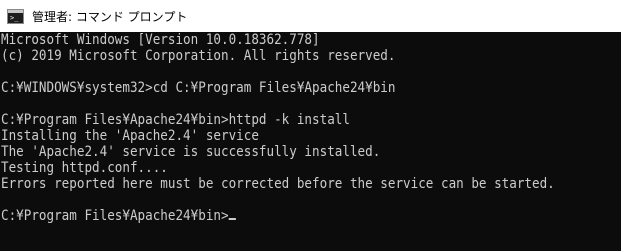 This screenshot has height=251, width=621. Describe the element at coordinates (280, 216) in the screenshot. I see `console-prompt-line: C:¥Program Files¥Apache24¥bin>` at that location.